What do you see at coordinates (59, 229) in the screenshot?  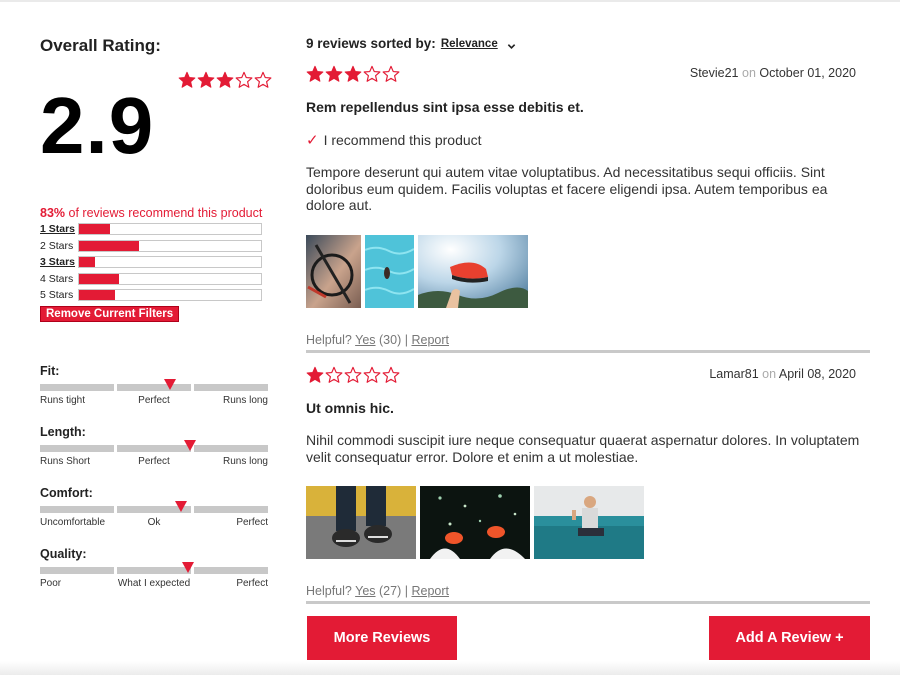 I see `star-filter-label: 1 Stars` at bounding box center [59, 229].